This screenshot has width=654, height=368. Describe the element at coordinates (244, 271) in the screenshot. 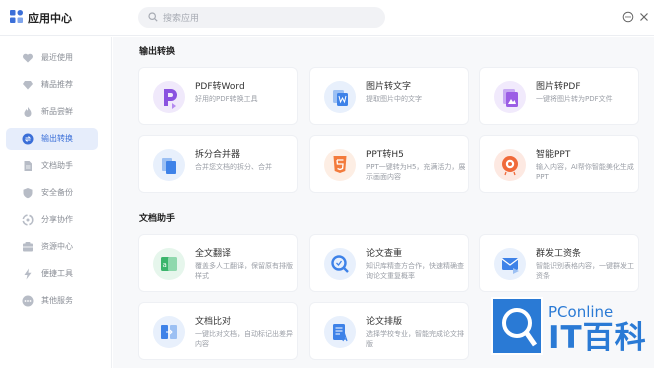

I see `card-desc: 覆盖多人工翻译，保留原有排版样式` at that location.